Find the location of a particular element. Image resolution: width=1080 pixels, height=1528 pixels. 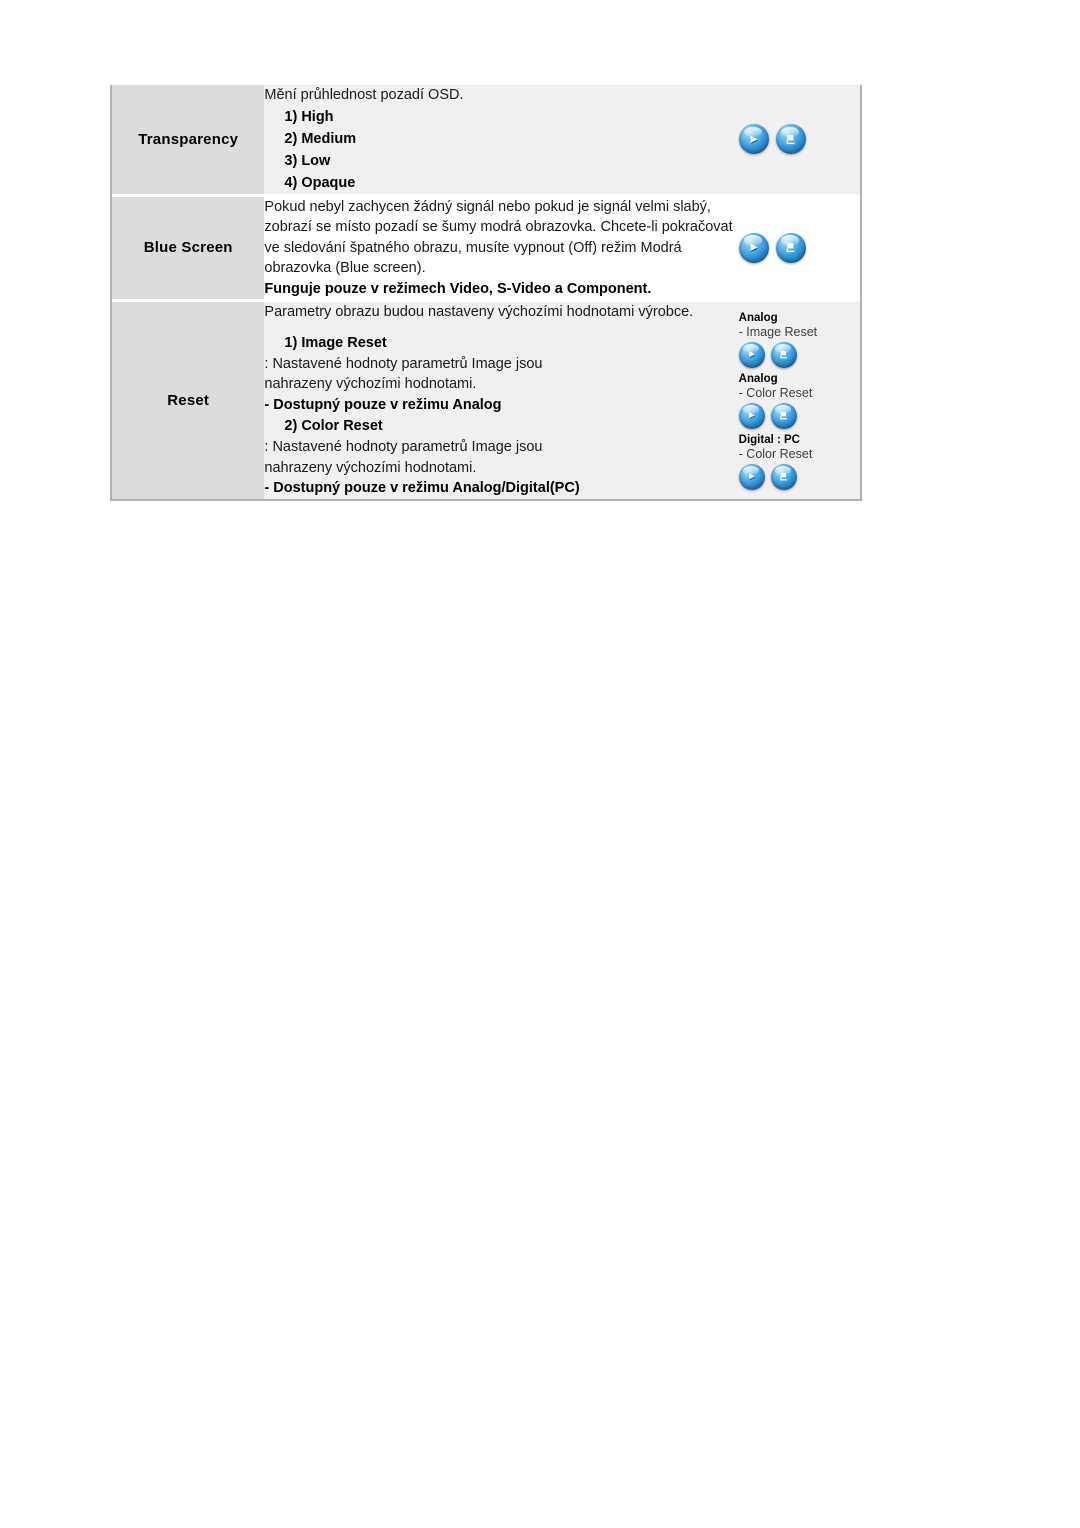

icon-group-analog-image-reset: Analog - Image Reset is located at coordinates (799, 339).